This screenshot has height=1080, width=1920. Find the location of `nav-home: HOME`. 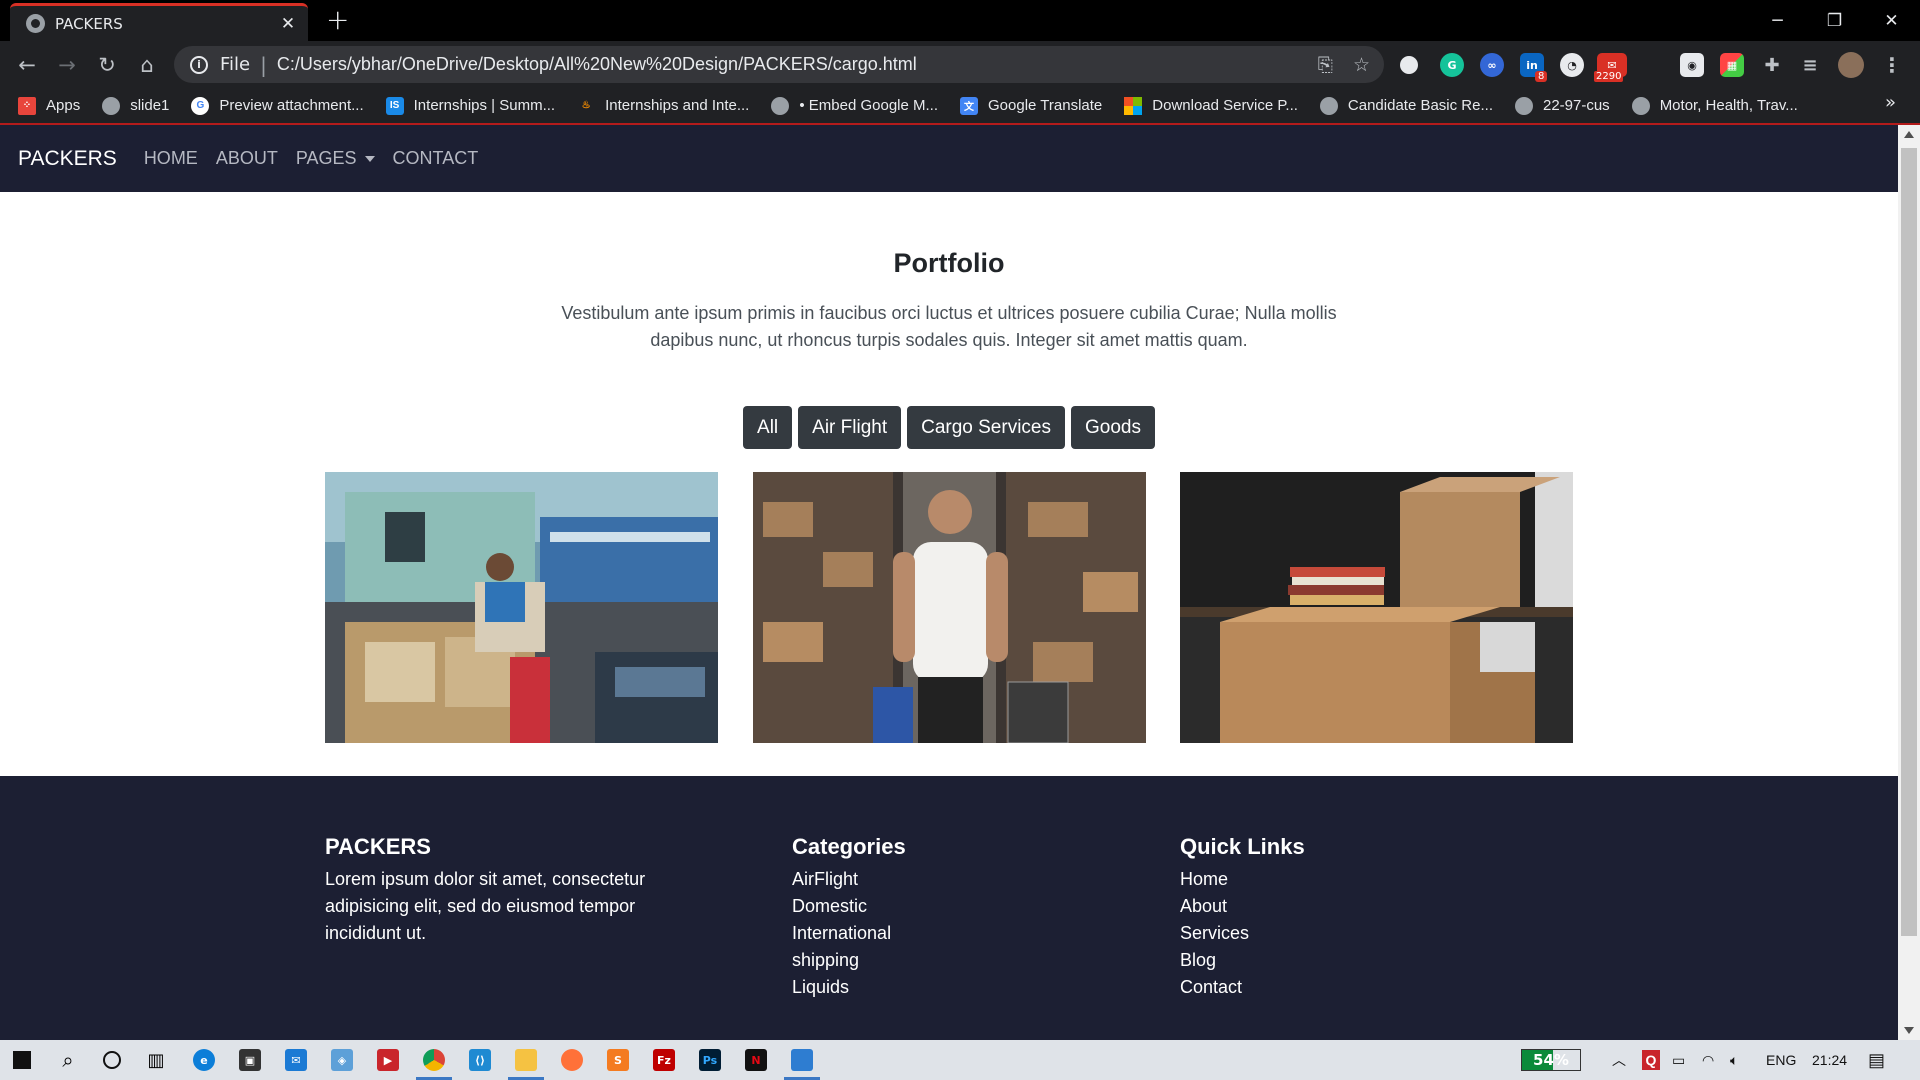

nav-home: HOME is located at coordinates (171, 158).